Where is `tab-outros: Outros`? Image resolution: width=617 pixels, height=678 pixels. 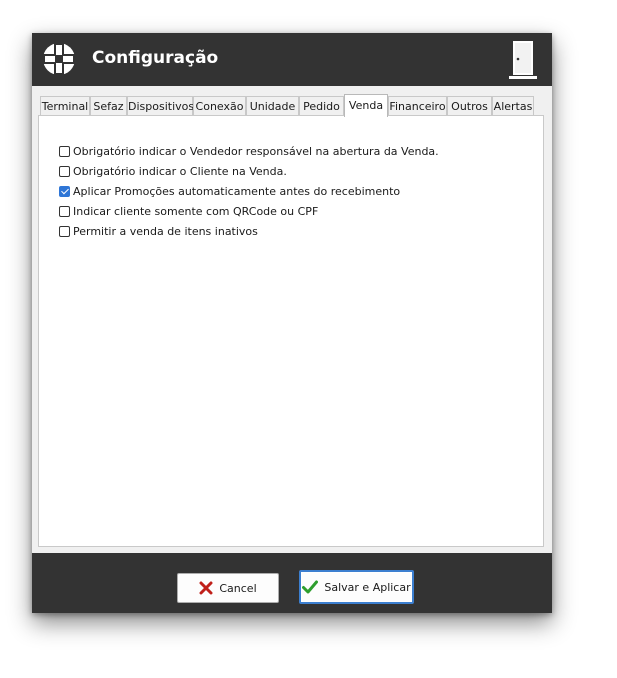 tab-outros: Outros is located at coordinates (469, 105).